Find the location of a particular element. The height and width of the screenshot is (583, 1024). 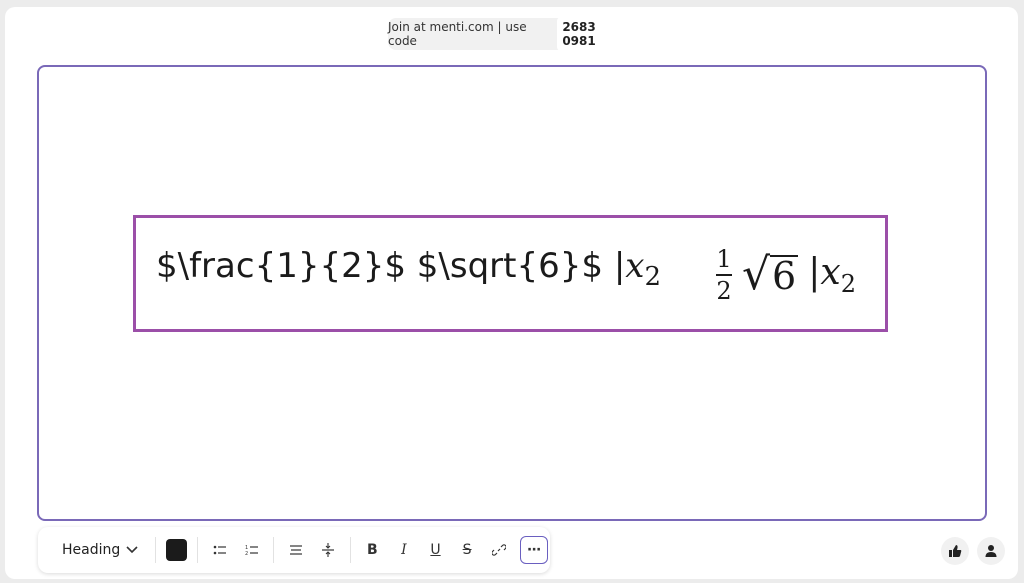

heading-text-box: $\frac{1}{2}$ $\sqrt{6}$ |x2 1 2 √ 6 |x2 is located at coordinates (510, 273).